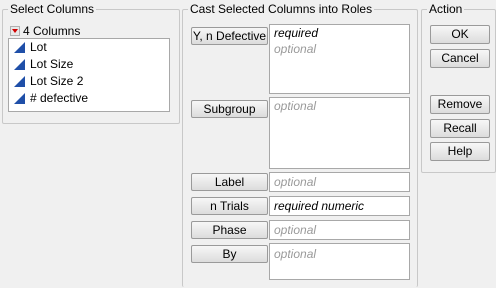 This screenshot has height=288, width=496. What do you see at coordinates (38, 47) in the screenshot?
I see `column-name: Lot` at bounding box center [38, 47].